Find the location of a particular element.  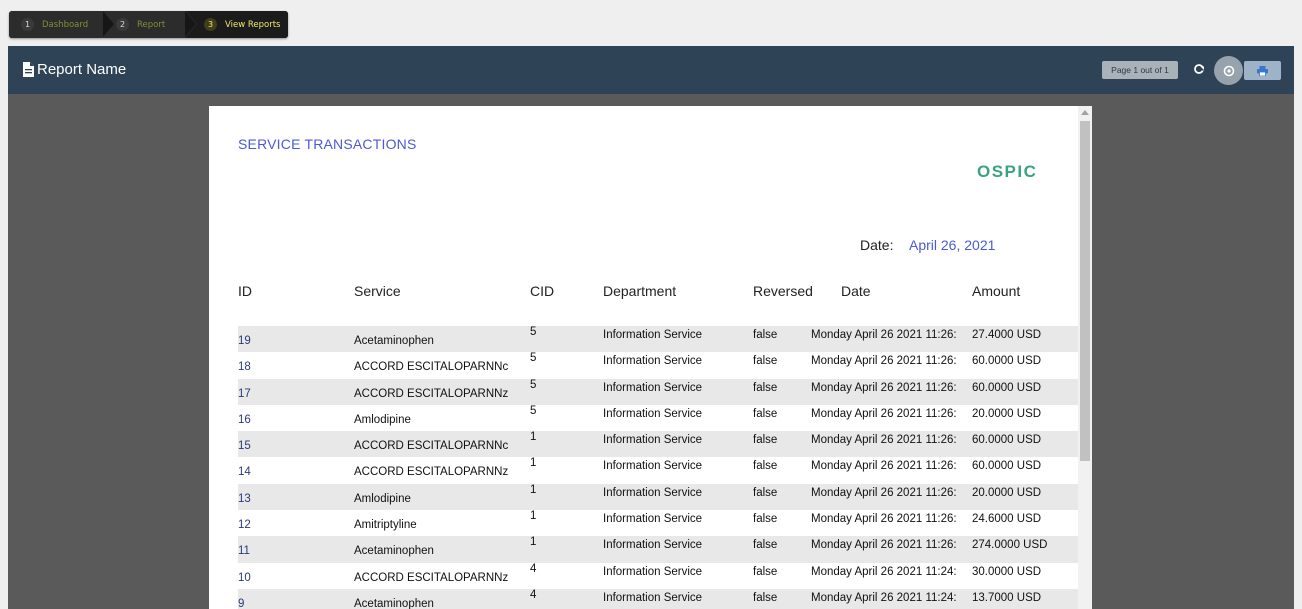

date-value: April 26, 2021 is located at coordinates (952, 245).